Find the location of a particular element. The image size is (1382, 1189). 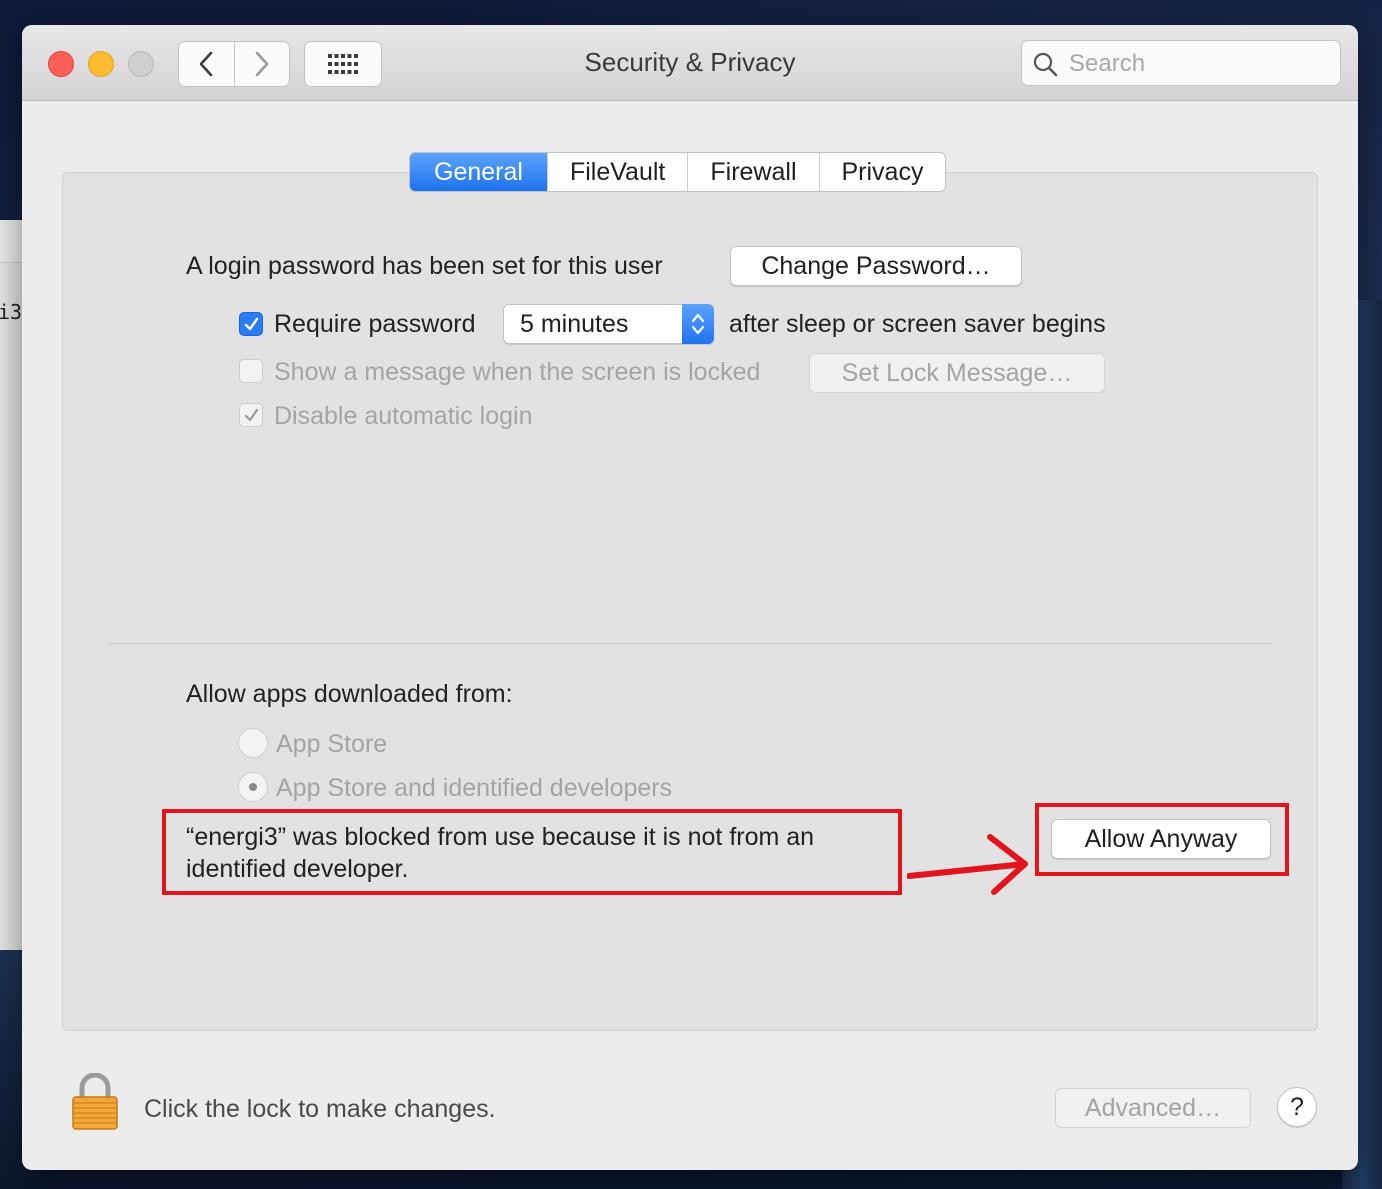

help-button: ? is located at coordinates (1297, 1107).